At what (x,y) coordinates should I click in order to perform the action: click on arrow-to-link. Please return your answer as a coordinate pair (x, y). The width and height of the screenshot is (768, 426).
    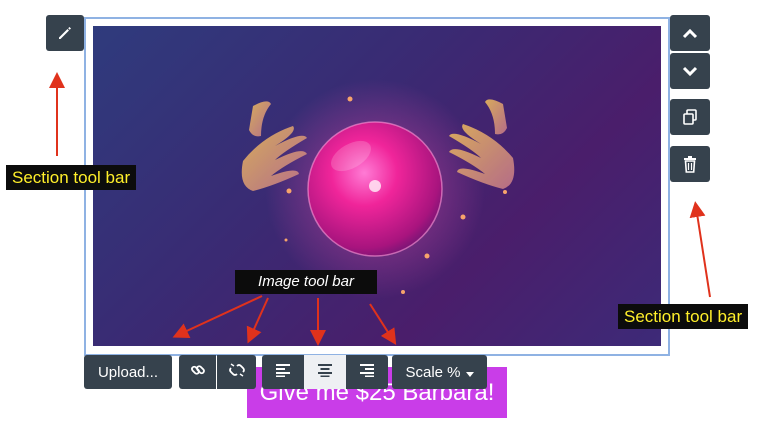
    Looking at the image, I should click on (257, 320).